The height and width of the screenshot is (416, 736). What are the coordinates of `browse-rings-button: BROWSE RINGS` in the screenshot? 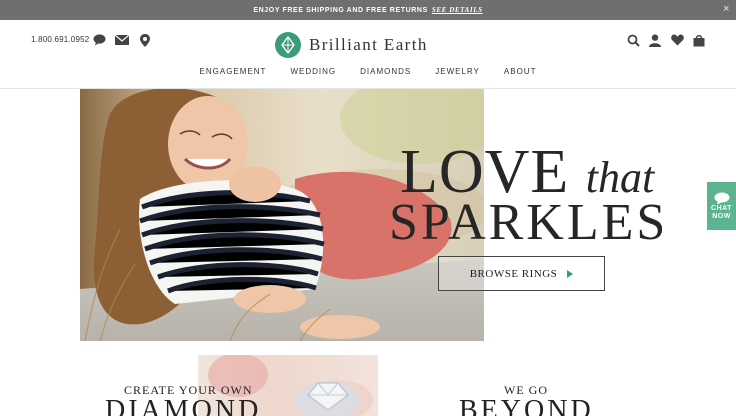 It's located at (521, 273).